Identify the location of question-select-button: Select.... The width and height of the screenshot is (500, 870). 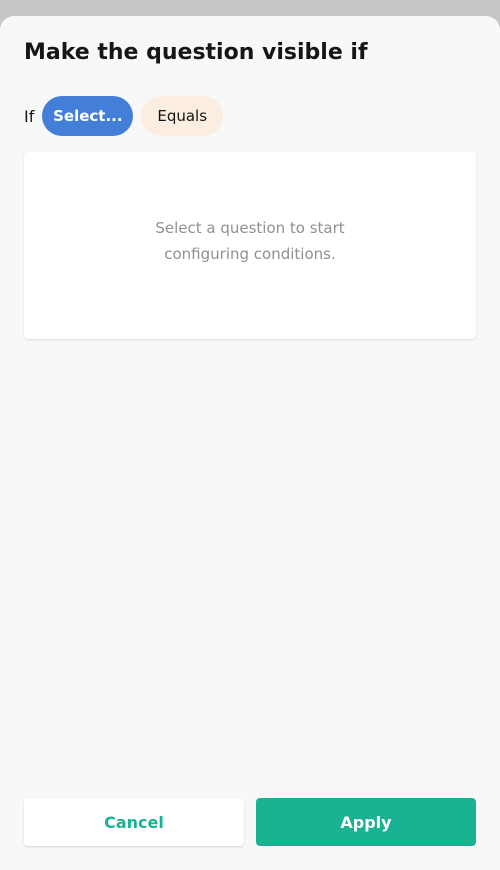
(88, 116).